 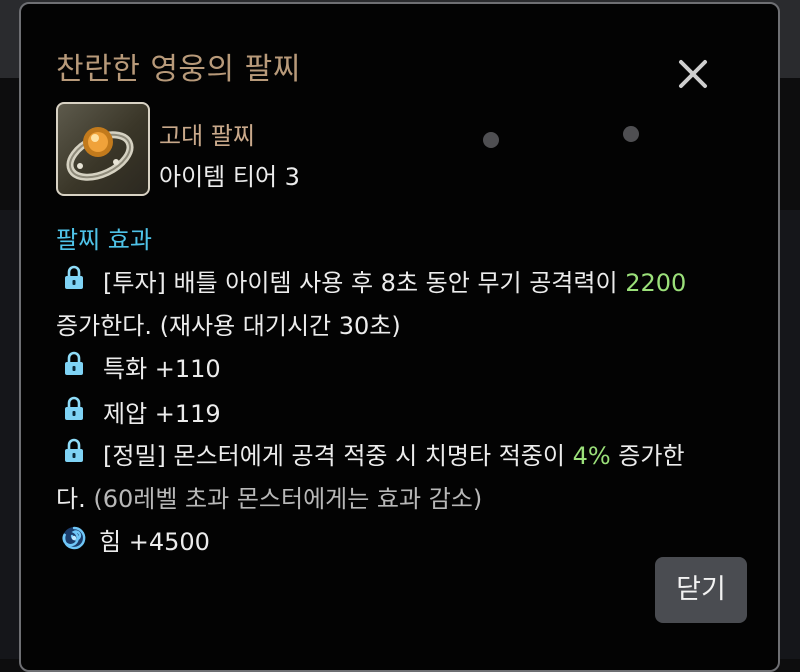 What do you see at coordinates (103, 149) in the screenshot?
I see `bracelet-item-icon` at bounding box center [103, 149].